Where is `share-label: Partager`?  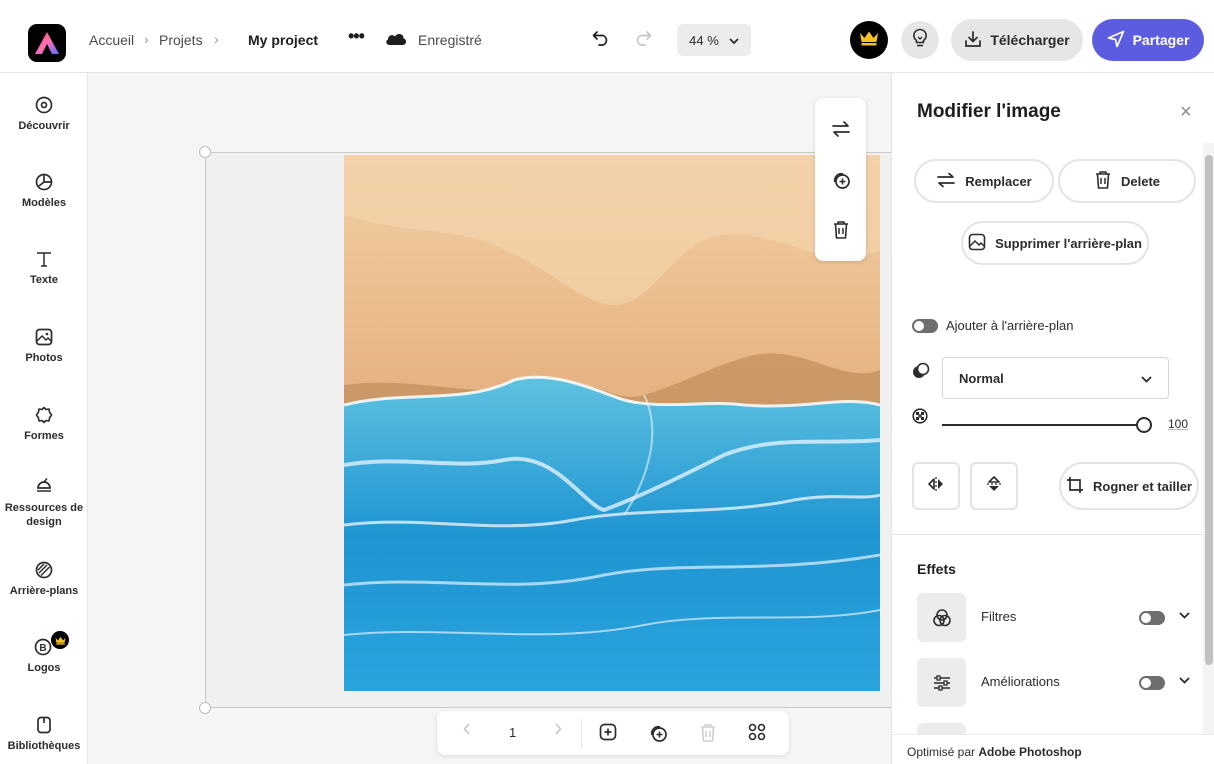 share-label: Partager is located at coordinates (1161, 40).